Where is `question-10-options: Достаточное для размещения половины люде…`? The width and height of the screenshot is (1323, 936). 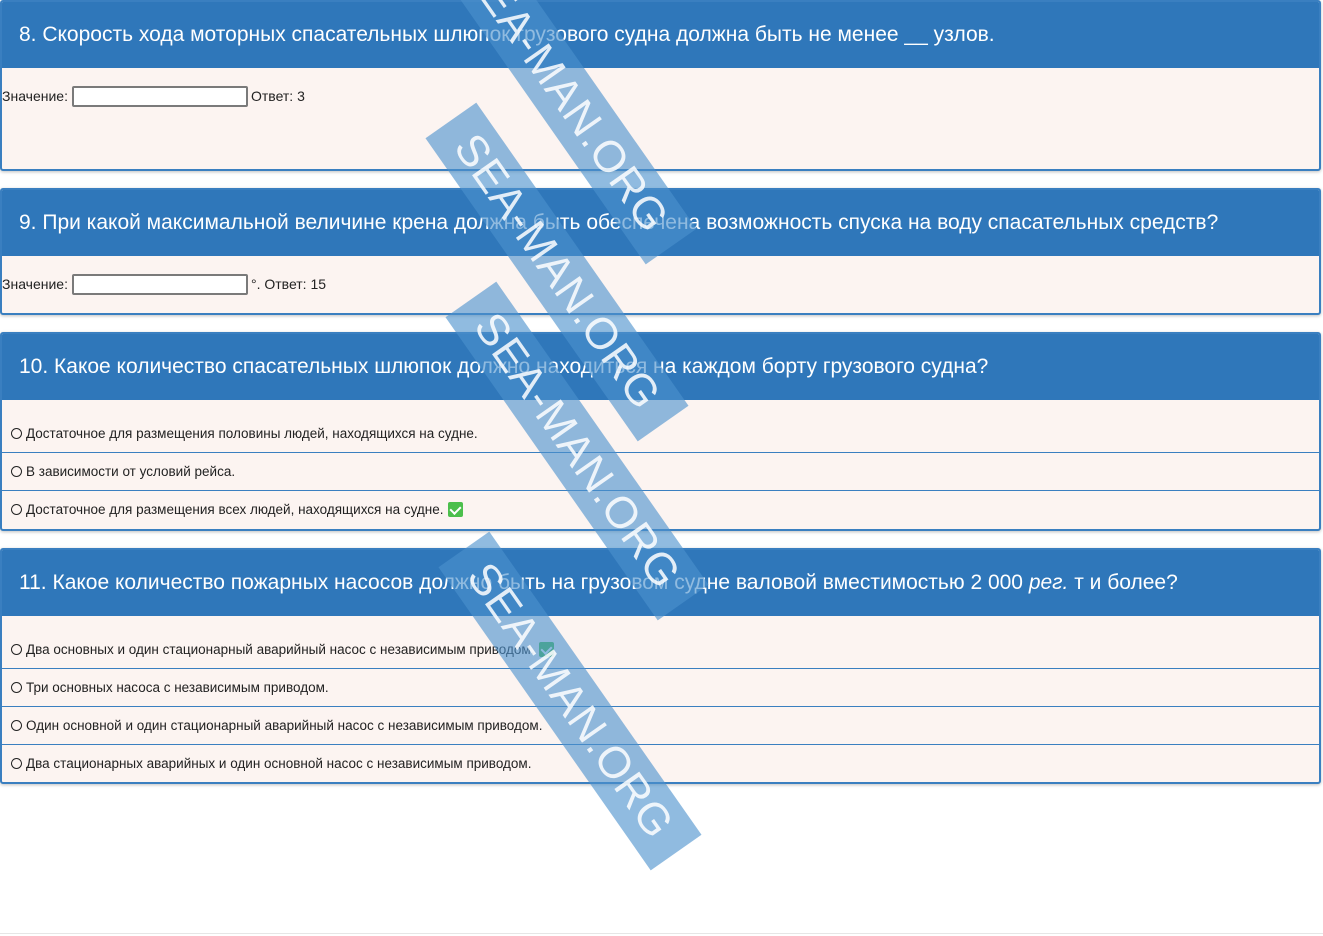 question-10-options: Достаточное для размещения половины люде… is located at coordinates (660, 464).